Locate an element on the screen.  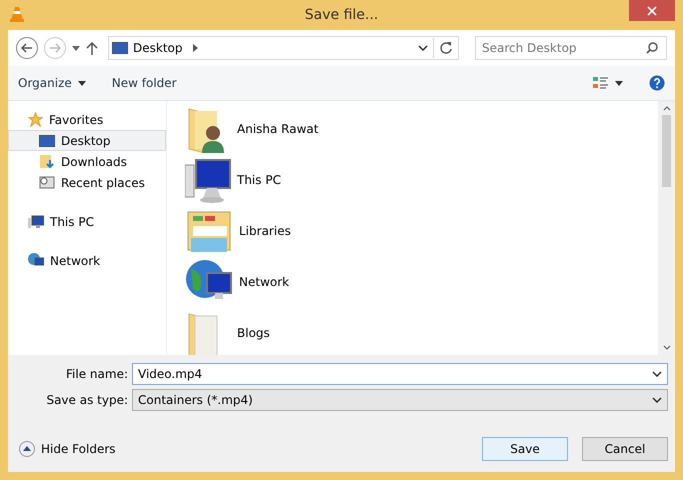
file-type-dropdown: Containers (*.mp4) is located at coordinates (400, 400).